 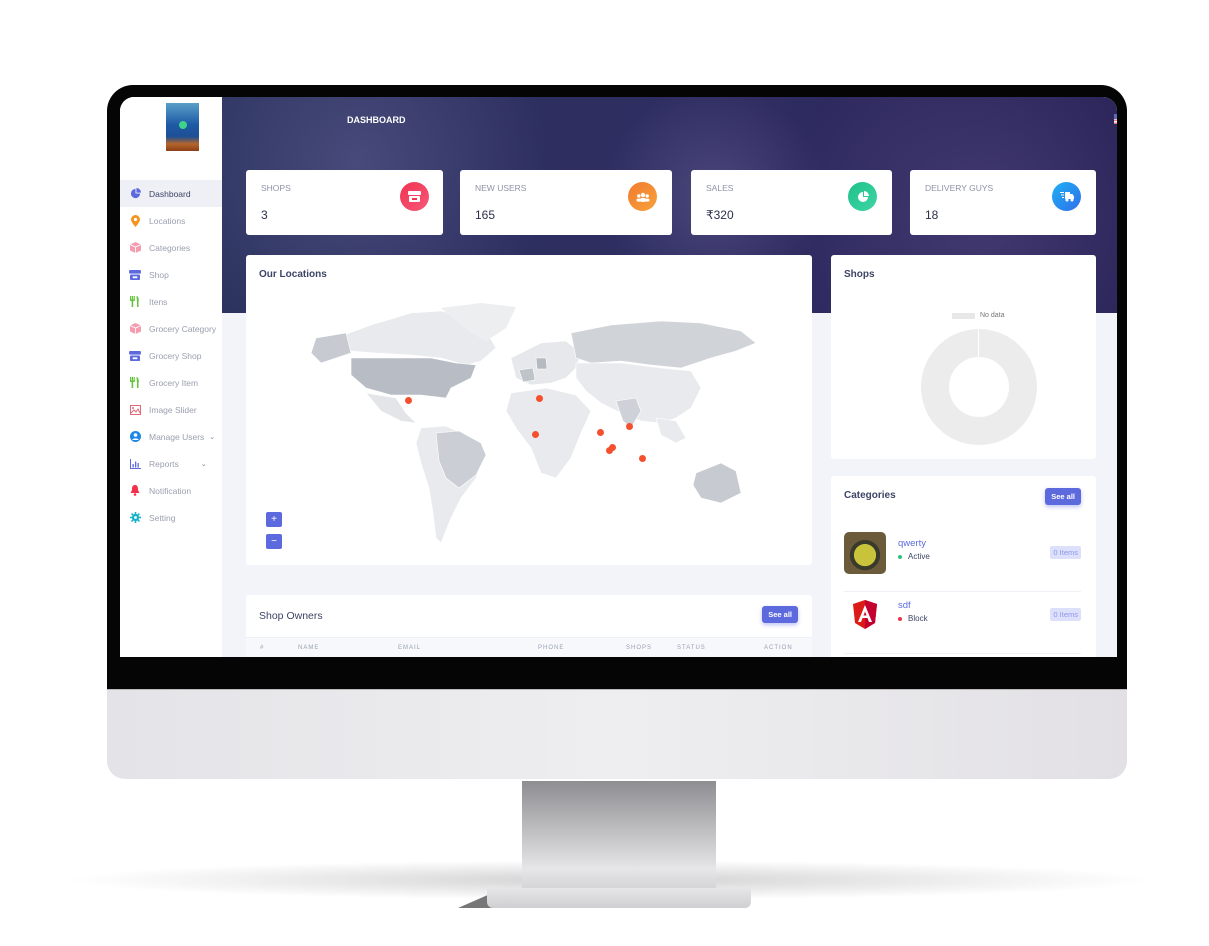 What do you see at coordinates (171, 301) in the screenshot?
I see `sidebar-item-itens: Itens` at bounding box center [171, 301].